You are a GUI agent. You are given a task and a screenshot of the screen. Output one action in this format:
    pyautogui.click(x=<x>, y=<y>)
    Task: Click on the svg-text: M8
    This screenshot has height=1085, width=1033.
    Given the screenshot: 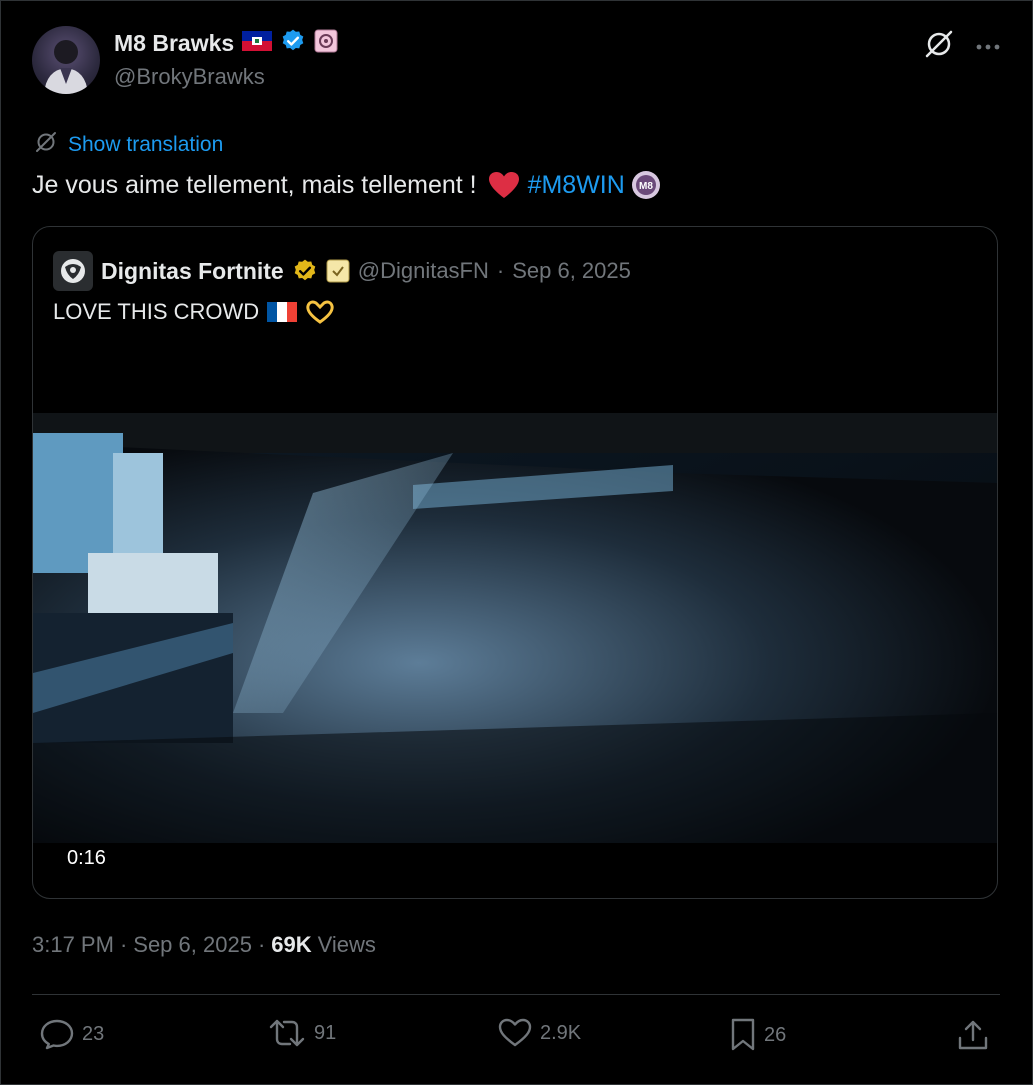 What is the action you would take?
    pyautogui.click(x=646, y=186)
    